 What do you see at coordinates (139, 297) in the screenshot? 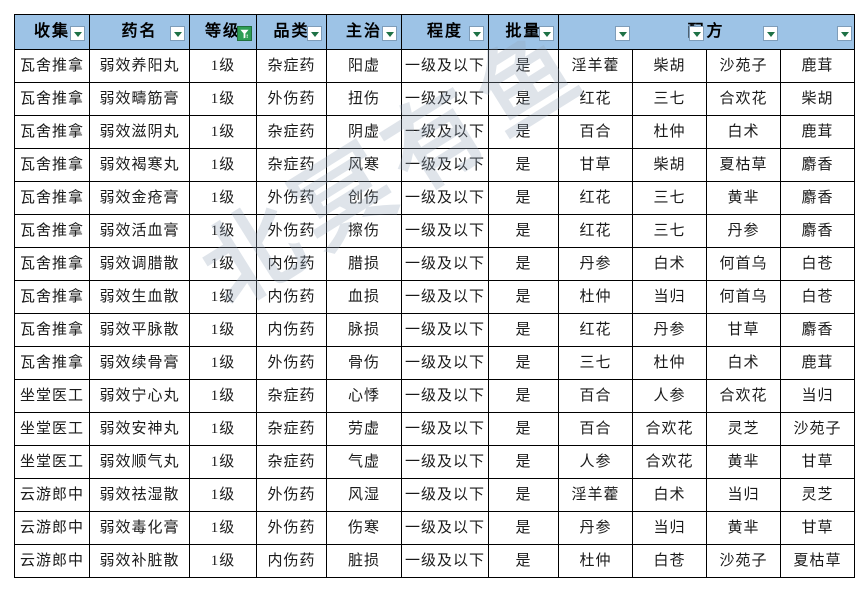
I see `cell-name: 弱效生血散` at bounding box center [139, 297].